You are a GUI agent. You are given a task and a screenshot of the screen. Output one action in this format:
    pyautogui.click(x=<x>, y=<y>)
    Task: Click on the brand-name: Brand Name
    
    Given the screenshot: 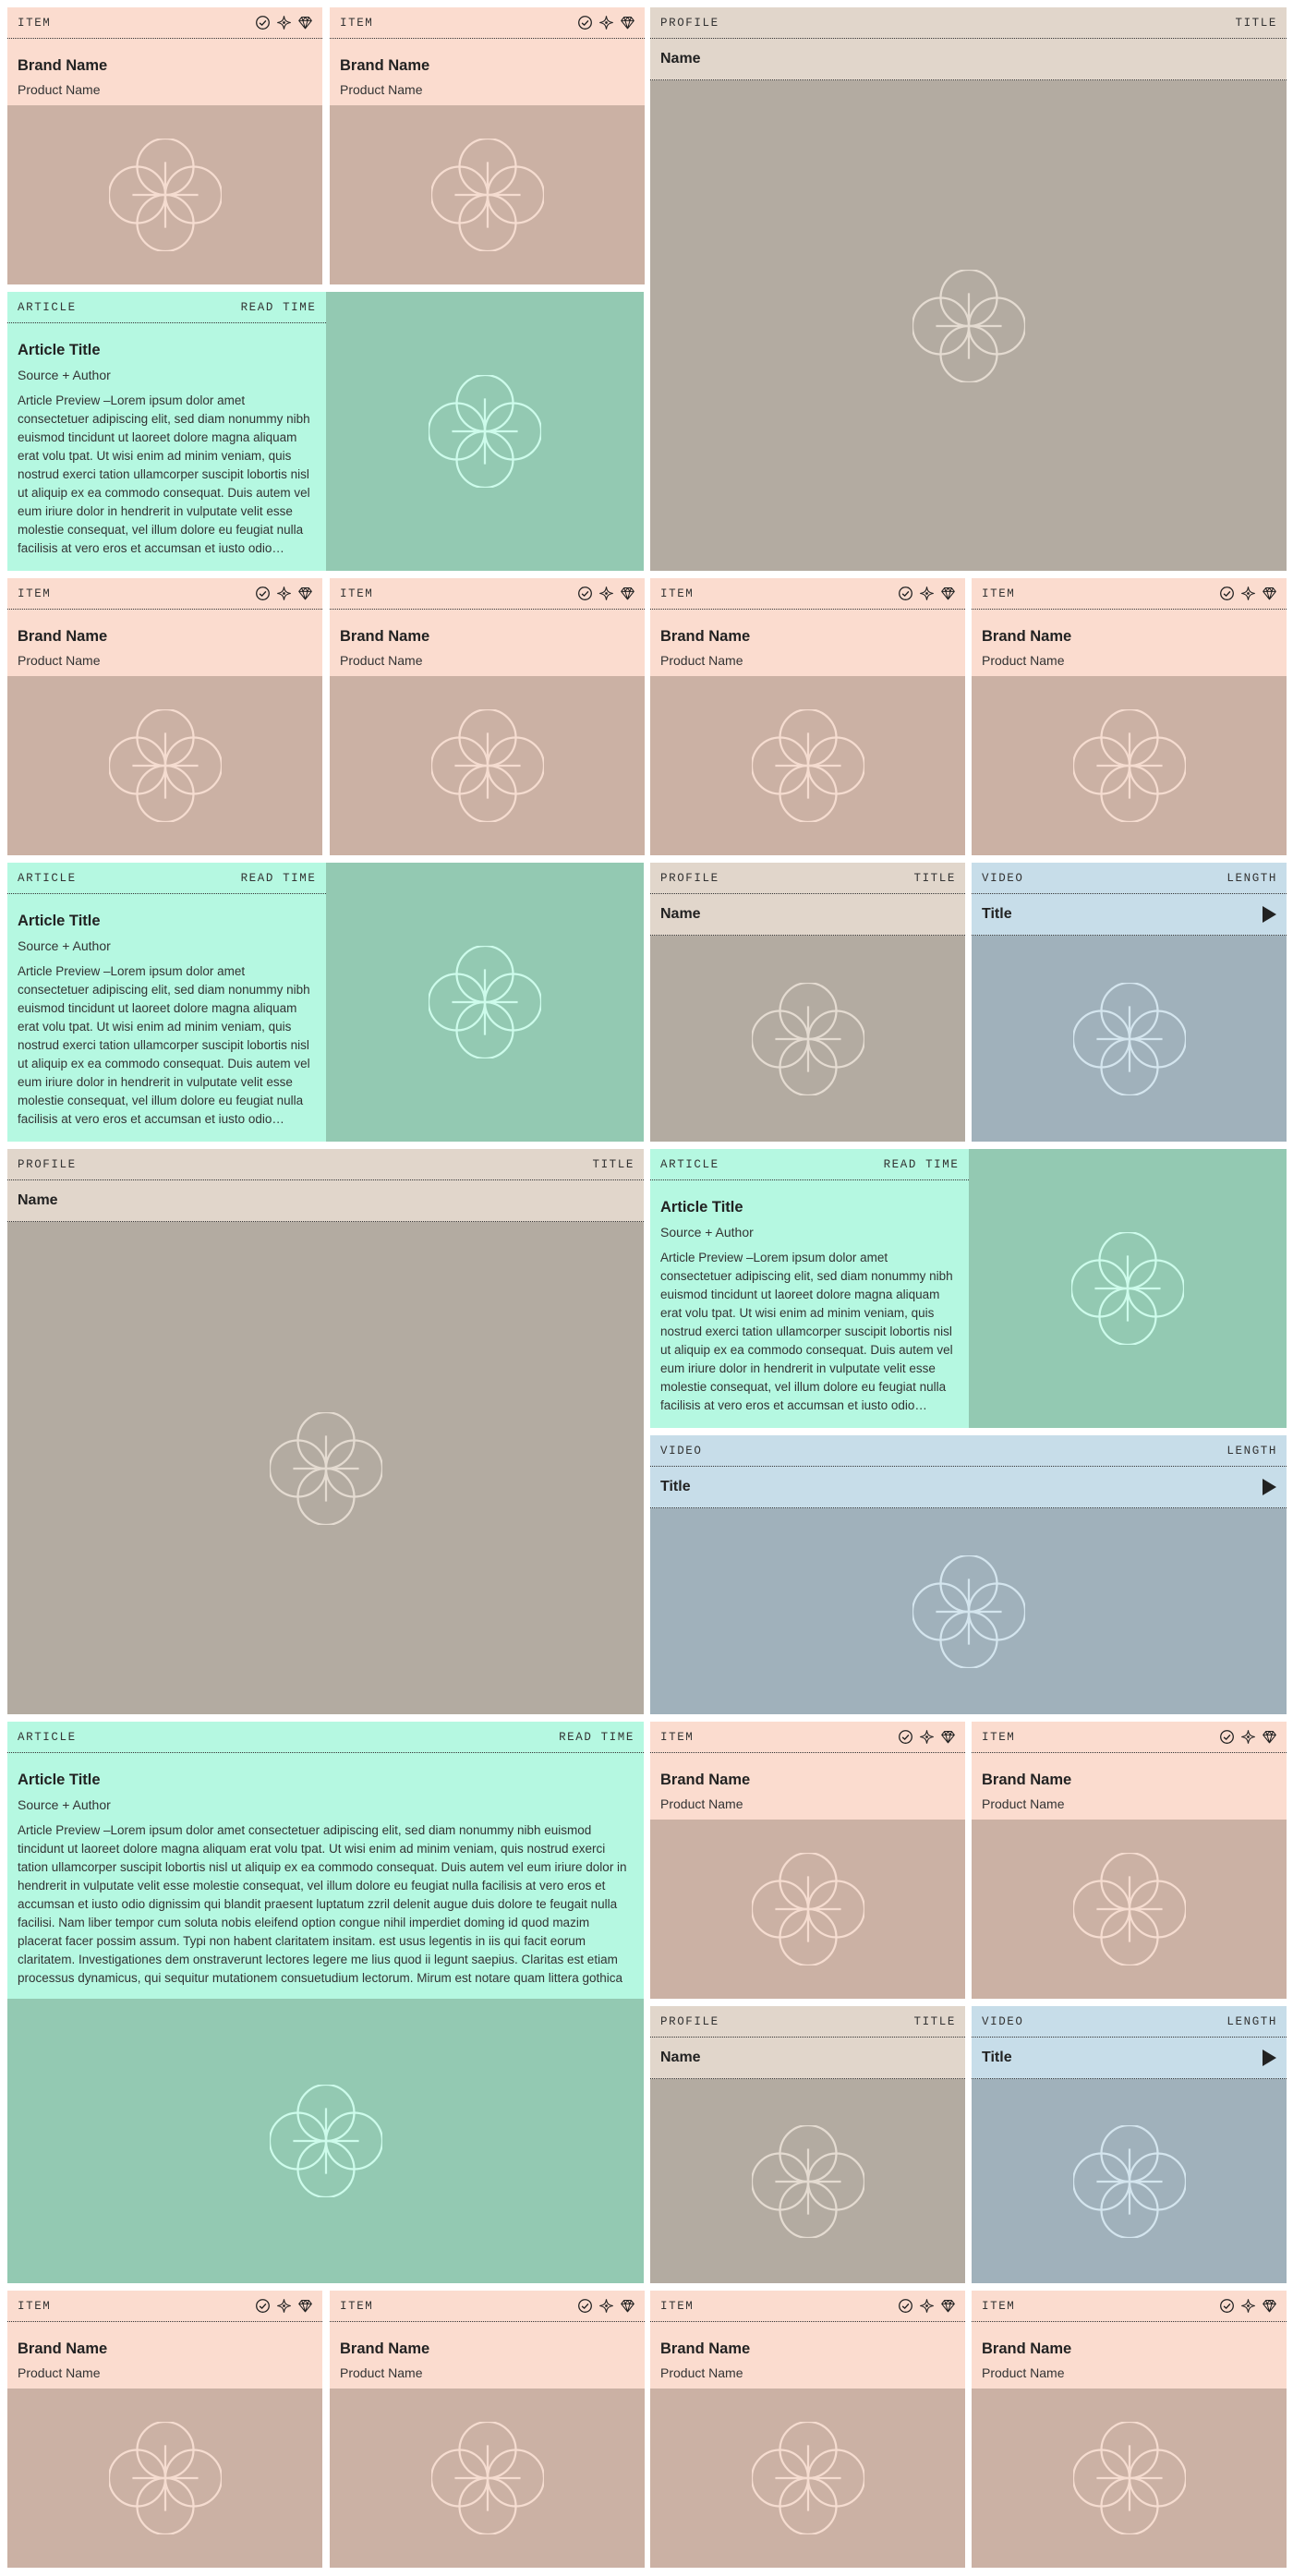 What is the action you would take?
    pyautogui.click(x=1027, y=636)
    